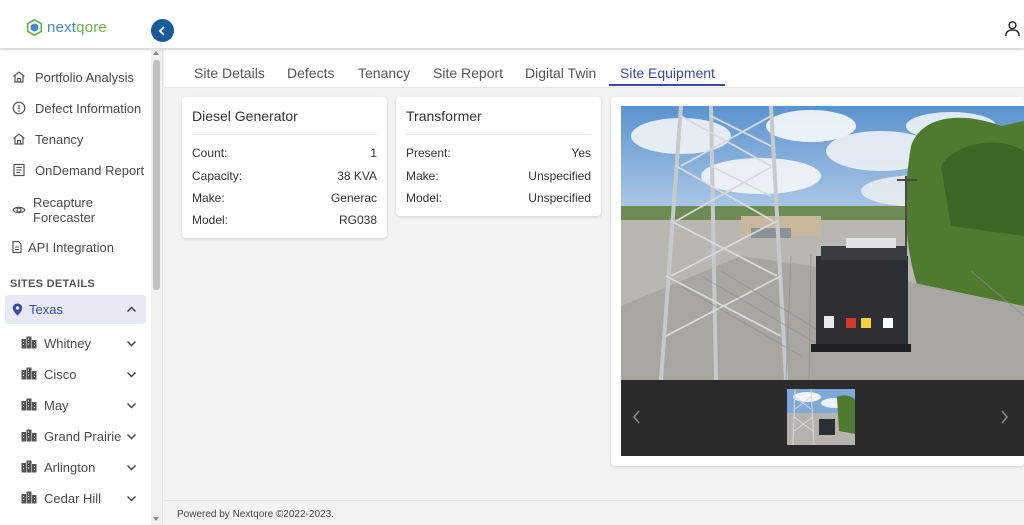  I want to click on transformer-make-row: Make: Unspecified, so click(498, 177).